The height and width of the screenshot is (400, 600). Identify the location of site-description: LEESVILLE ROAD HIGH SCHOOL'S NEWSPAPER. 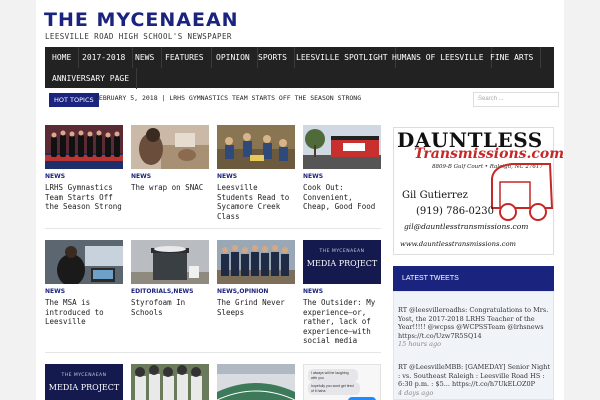
(138, 36).